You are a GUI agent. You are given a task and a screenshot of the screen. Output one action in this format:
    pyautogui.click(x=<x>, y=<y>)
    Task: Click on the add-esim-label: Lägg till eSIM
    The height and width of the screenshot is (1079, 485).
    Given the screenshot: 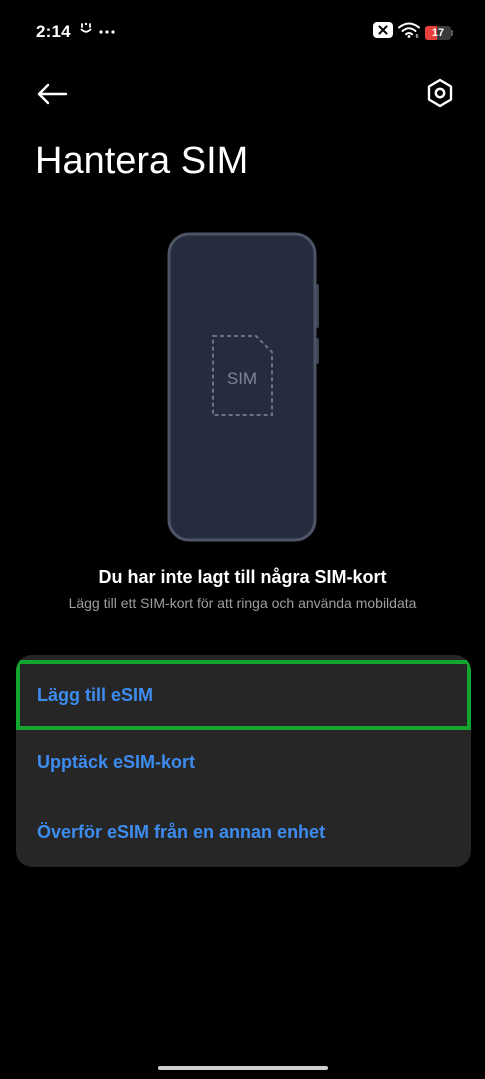 What is the action you would take?
    pyautogui.click(x=95, y=694)
    